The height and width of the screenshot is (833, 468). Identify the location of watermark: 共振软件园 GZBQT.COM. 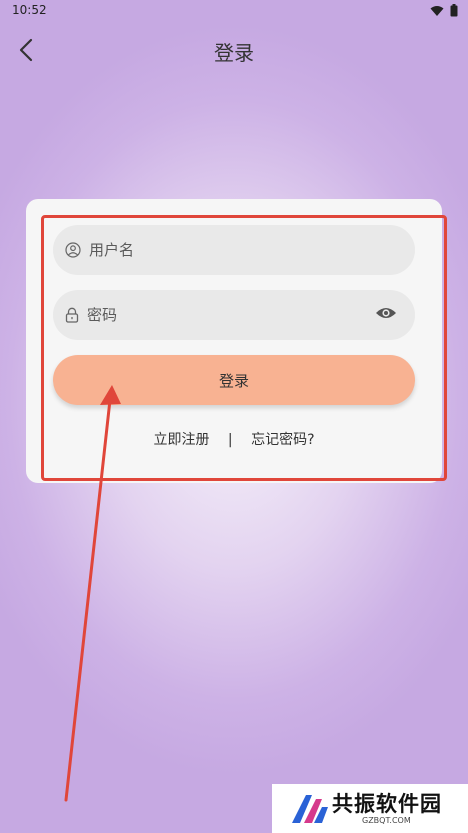
(370, 808).